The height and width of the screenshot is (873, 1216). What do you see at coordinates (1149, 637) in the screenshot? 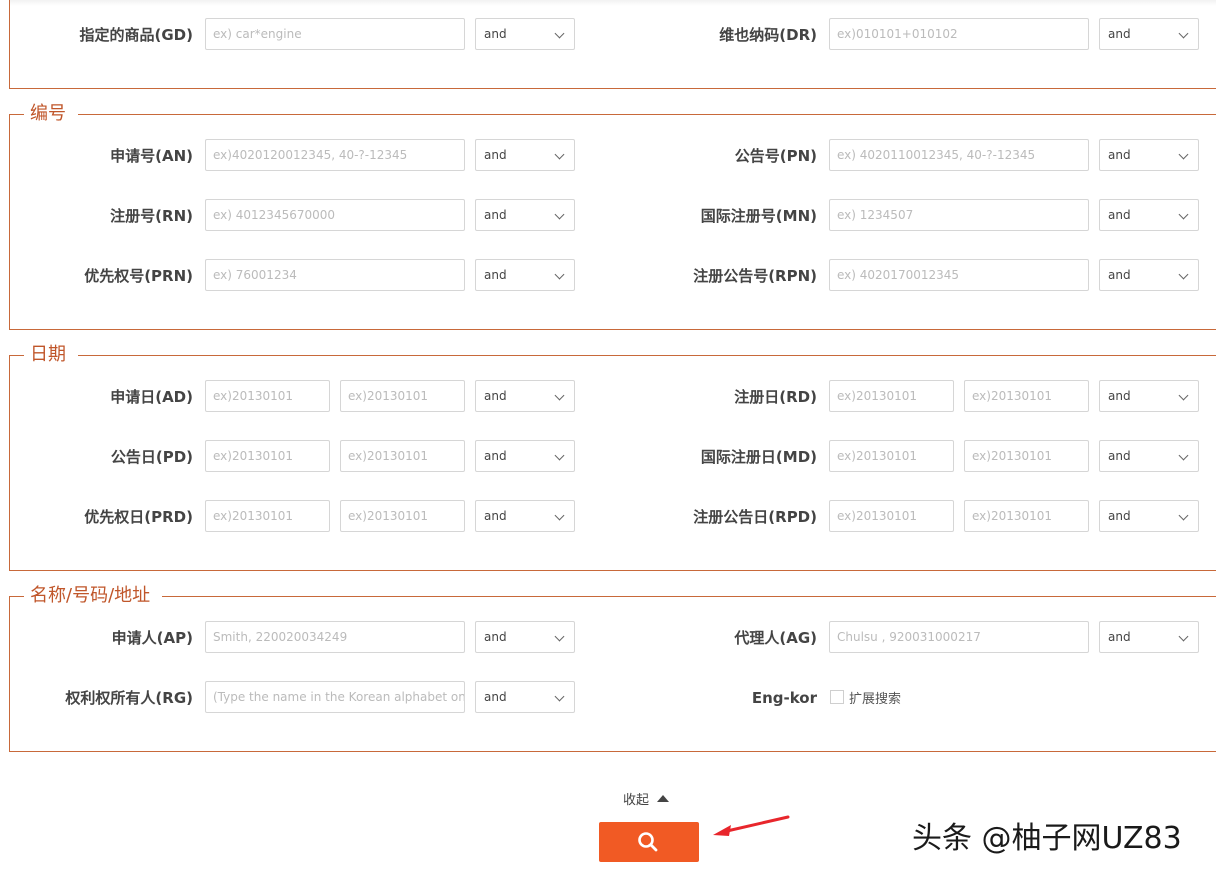
I see `ag-operator-select: and` at bounding box center [1149, 637].